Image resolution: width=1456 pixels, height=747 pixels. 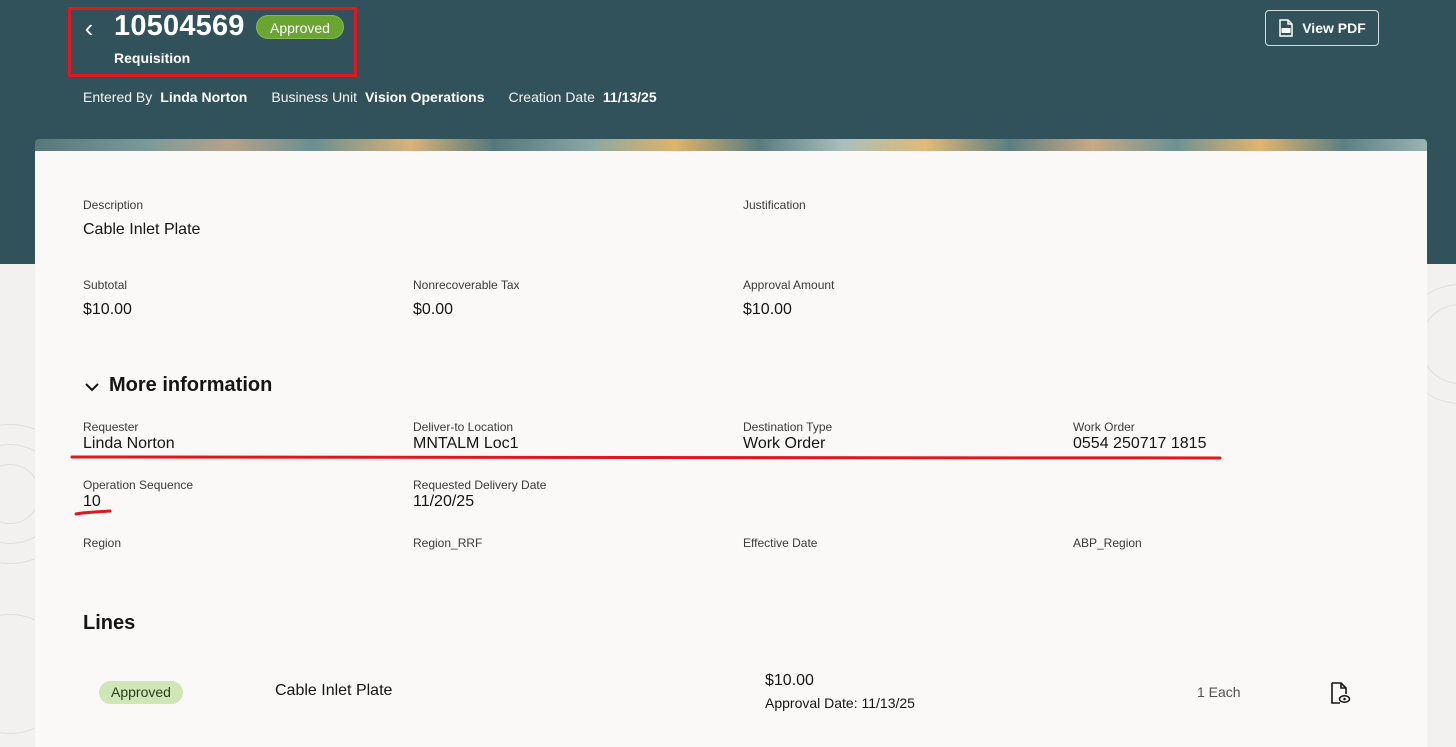 What do you see at coordinates (113, 205) in the screenshot?
I see `description-label: Description` at bounding box center [113, 205].